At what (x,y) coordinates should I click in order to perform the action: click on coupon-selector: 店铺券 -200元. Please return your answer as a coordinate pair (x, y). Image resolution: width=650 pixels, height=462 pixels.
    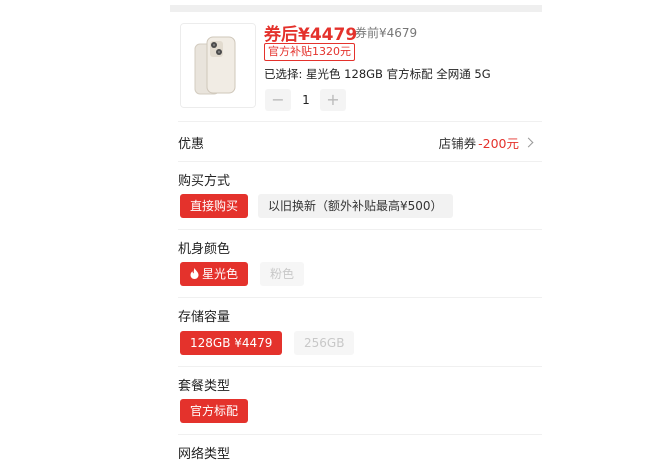
    Looking at the image, I should click on (486, 142).